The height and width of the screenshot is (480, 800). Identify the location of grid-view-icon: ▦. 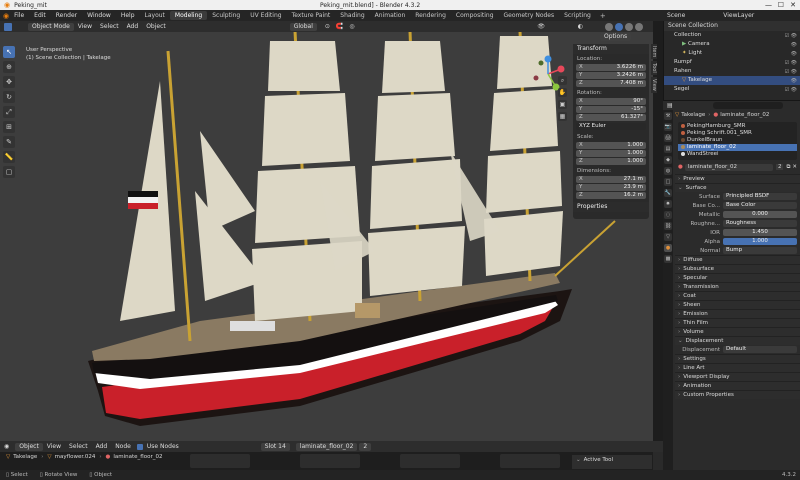
(562, 116).